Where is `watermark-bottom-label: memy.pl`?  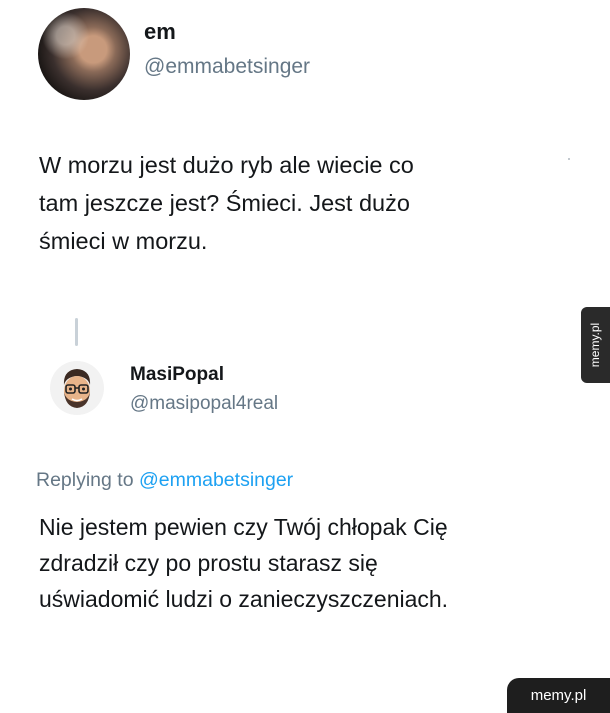
watermark-bottom-label: memy.pl is located at coordinates (558, 695).